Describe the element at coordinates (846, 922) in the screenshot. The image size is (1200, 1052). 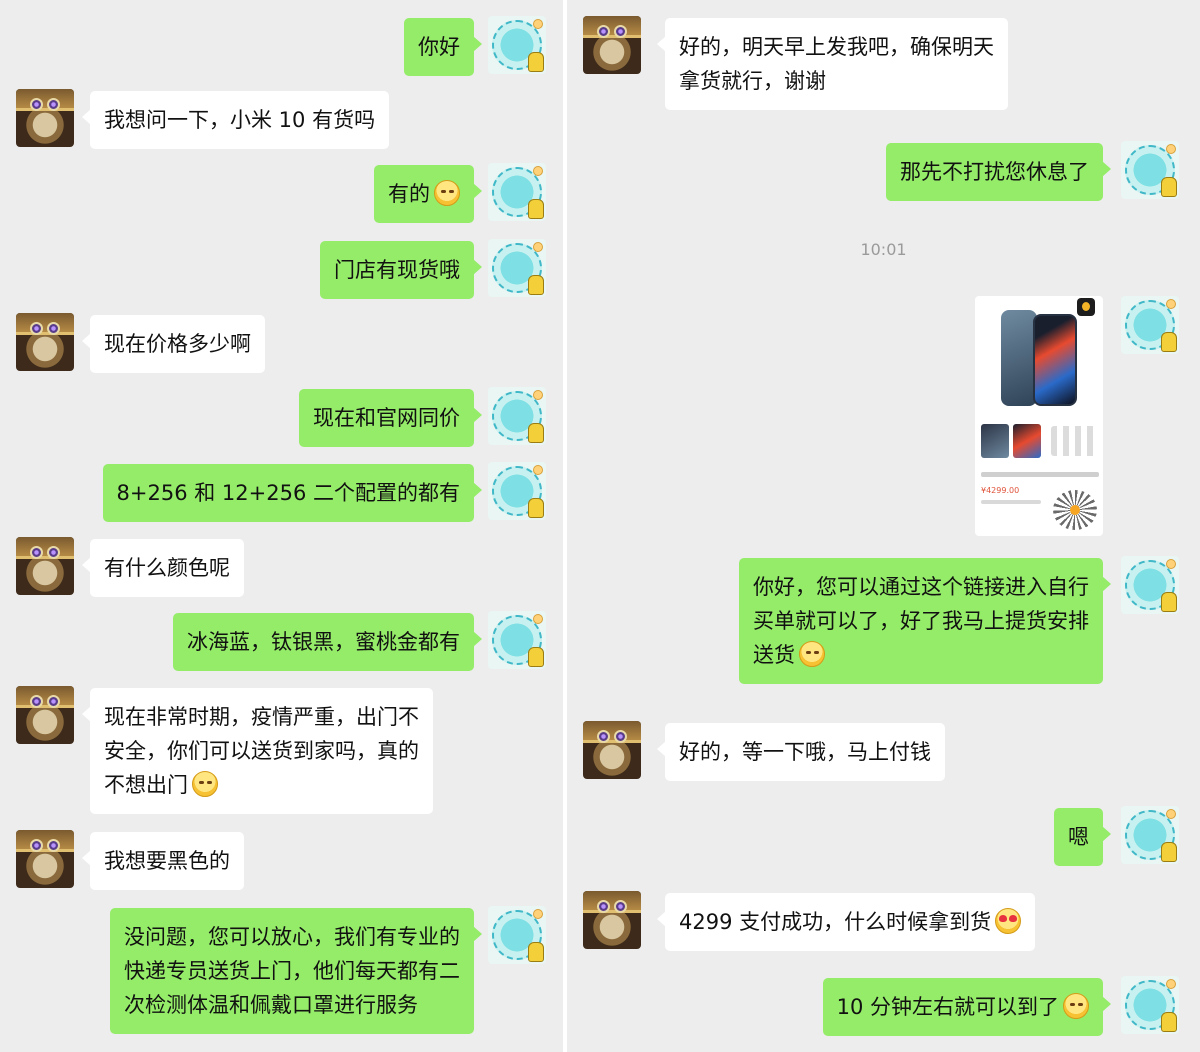
I see `message-bubble-incoming: 4299 支付成功，什么时候拿到货` at that location.